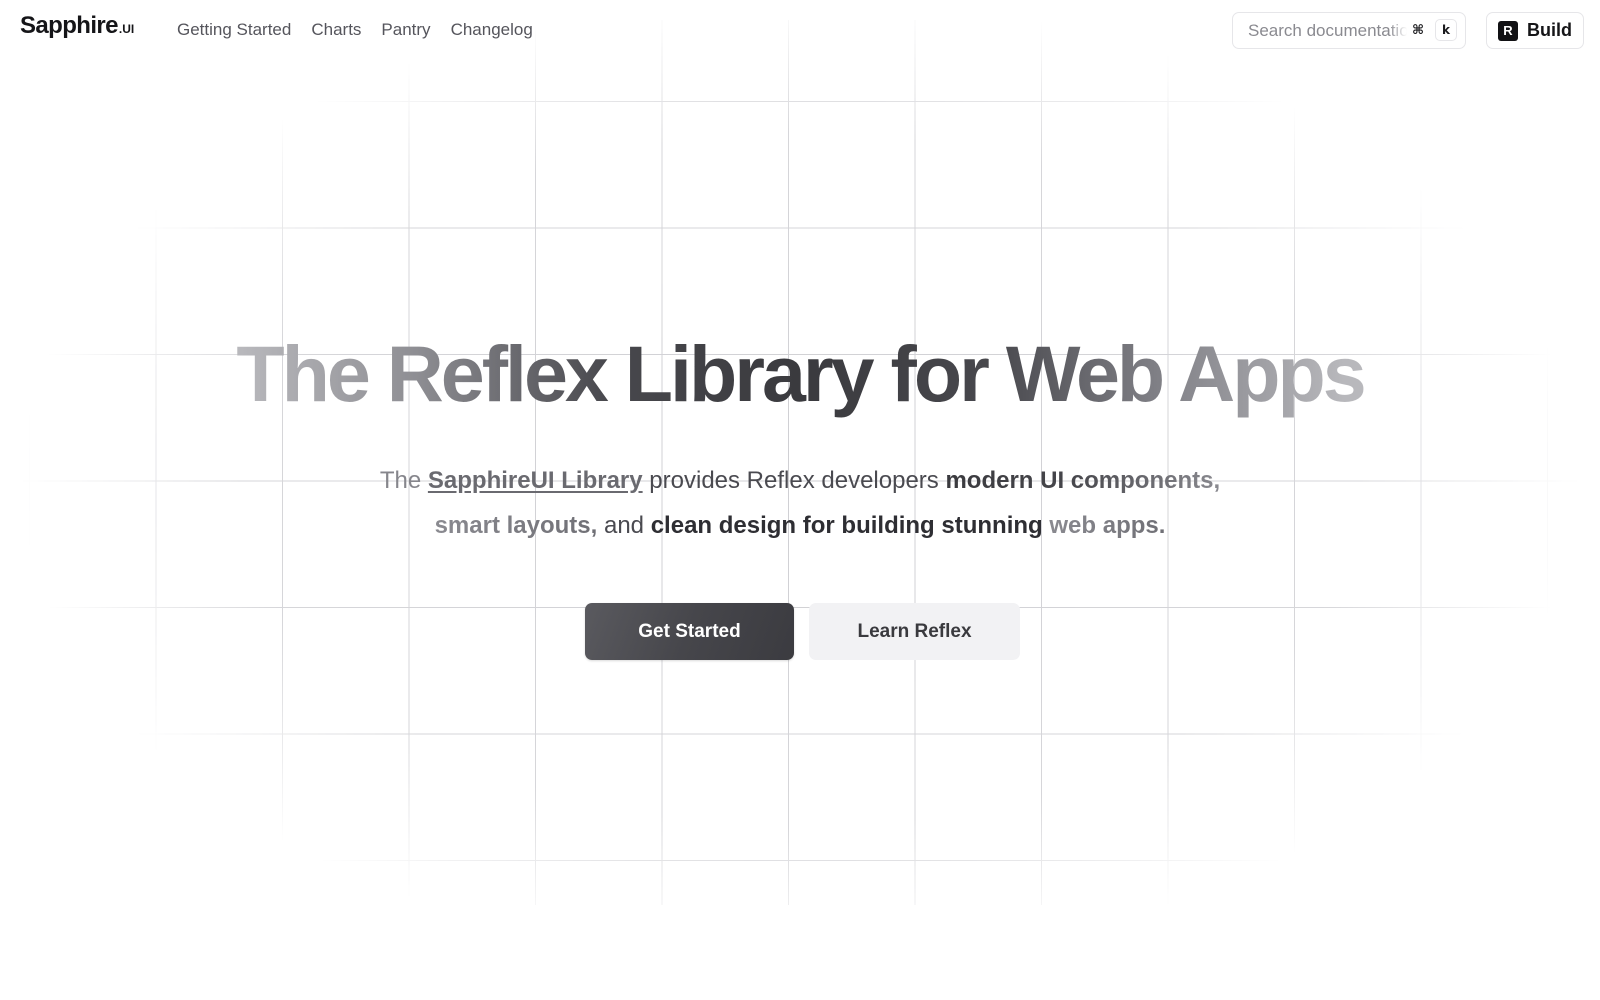 The width and height of the screenshot is (1600, 1000). What do you see at coordinates (535, 480) in the screenshot?
I see `sapphireui-library-link: SapphireUI Library` at bounding box center [535, 480].